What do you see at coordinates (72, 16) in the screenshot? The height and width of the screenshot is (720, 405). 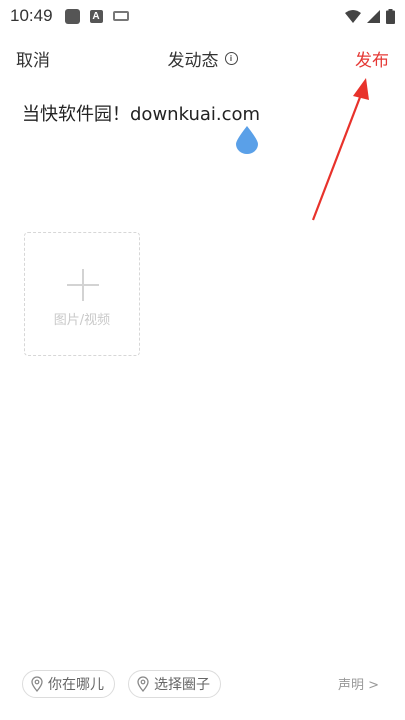 I see `square-icon` at bounding box center [72, 16].